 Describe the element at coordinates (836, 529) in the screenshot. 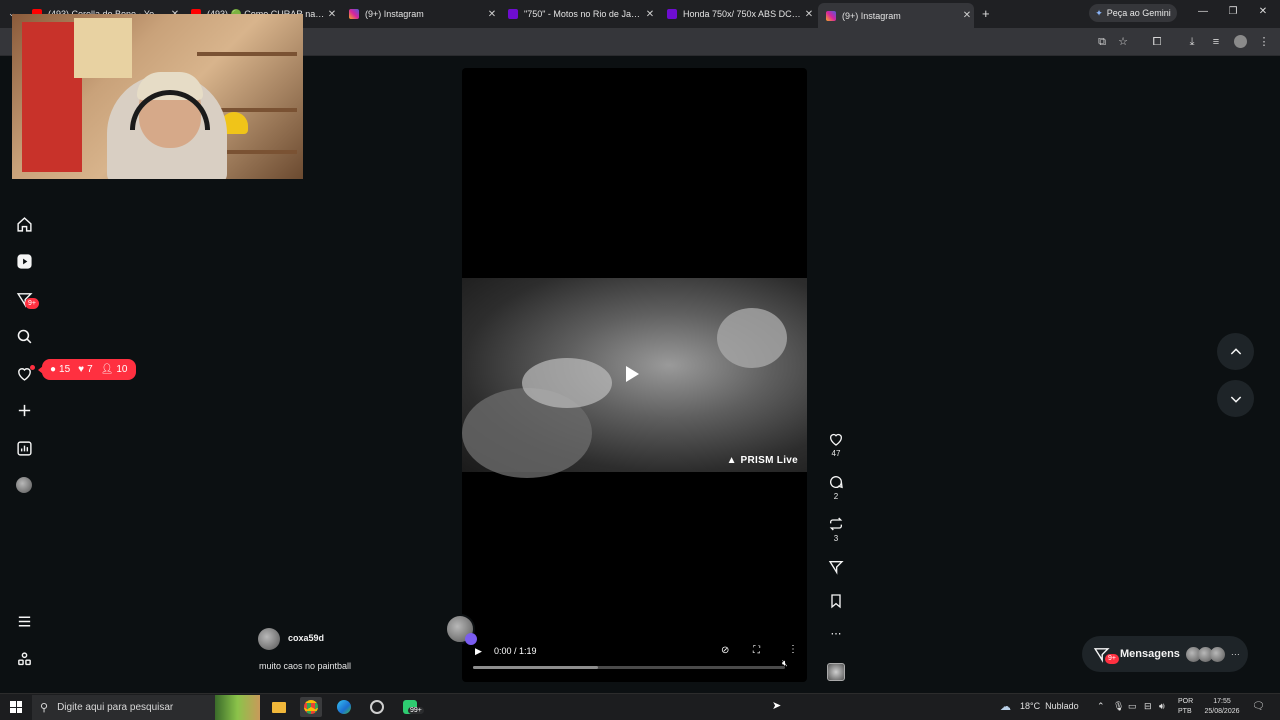

I see `repost-button: 3` at that location.